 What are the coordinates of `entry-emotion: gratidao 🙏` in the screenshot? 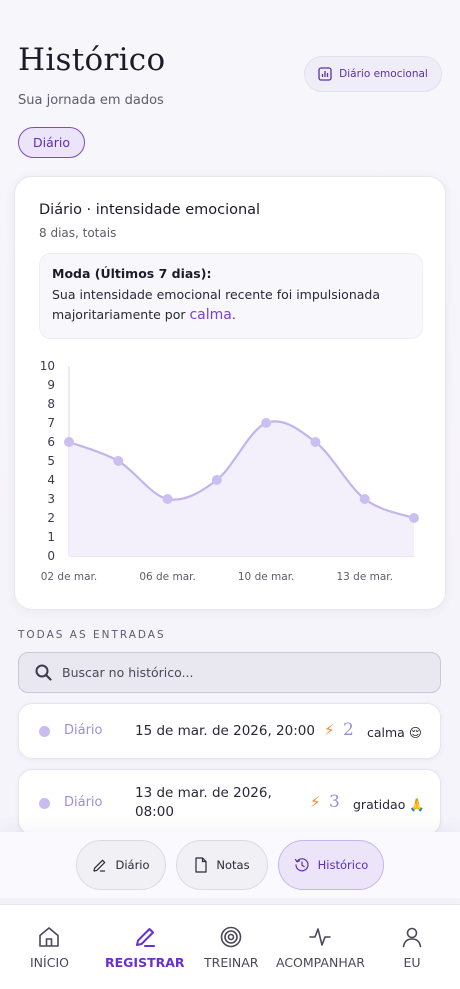 It's located at (389, 804).